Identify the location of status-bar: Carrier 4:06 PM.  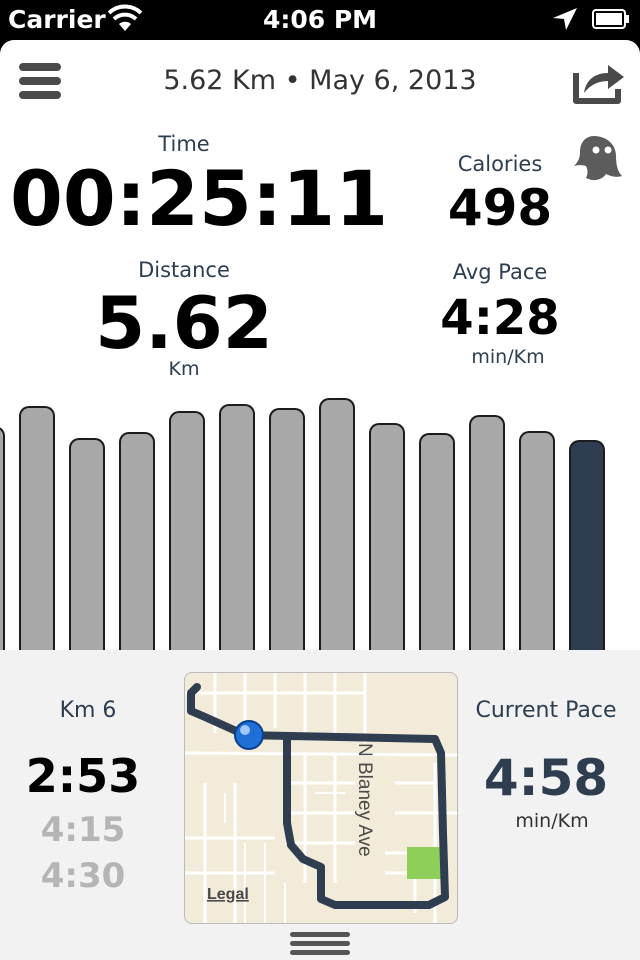
(320, 20).